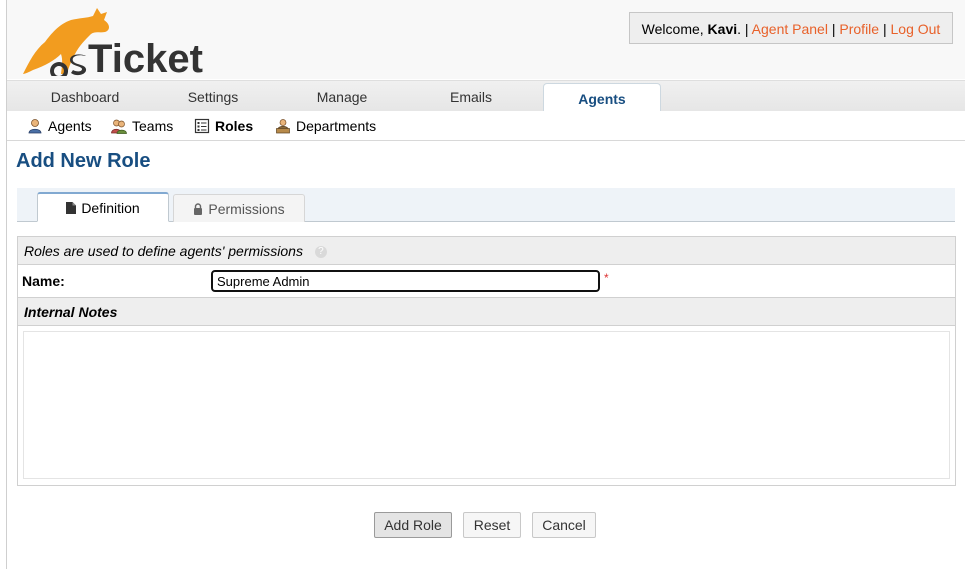  Describe the element at coordinates (405, 281) in the screenshot. I see `name-input` at that location.